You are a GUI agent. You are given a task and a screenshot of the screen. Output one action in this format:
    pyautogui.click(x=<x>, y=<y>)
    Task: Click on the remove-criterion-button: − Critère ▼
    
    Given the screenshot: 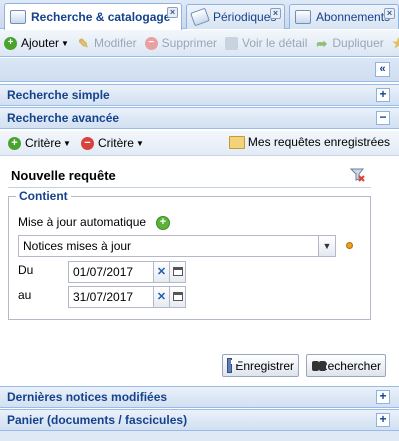 What is the action you would take?
    pyautogui.click(x=112, y=143)
    